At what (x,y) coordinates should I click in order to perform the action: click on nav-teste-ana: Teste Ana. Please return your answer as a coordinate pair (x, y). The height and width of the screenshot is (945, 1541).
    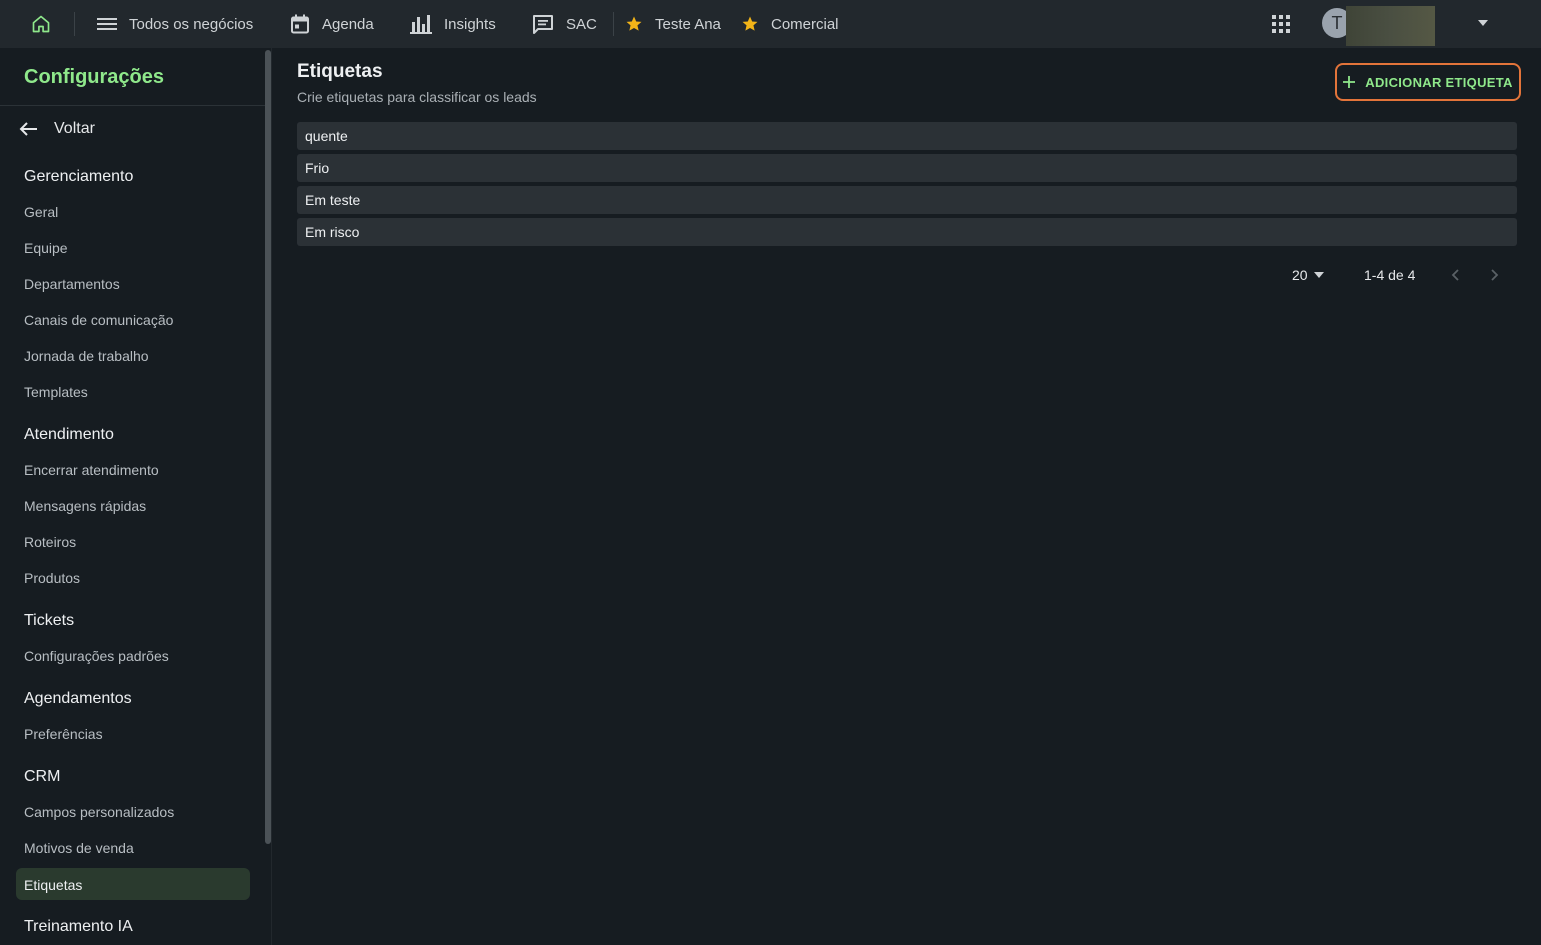
    Looking at the image, I should click on (673, 24).